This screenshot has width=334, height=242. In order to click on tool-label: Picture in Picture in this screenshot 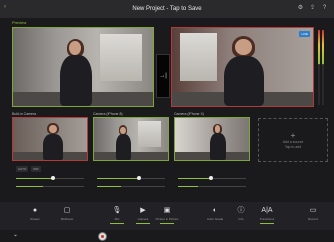, I will do `click(167, 219)`.